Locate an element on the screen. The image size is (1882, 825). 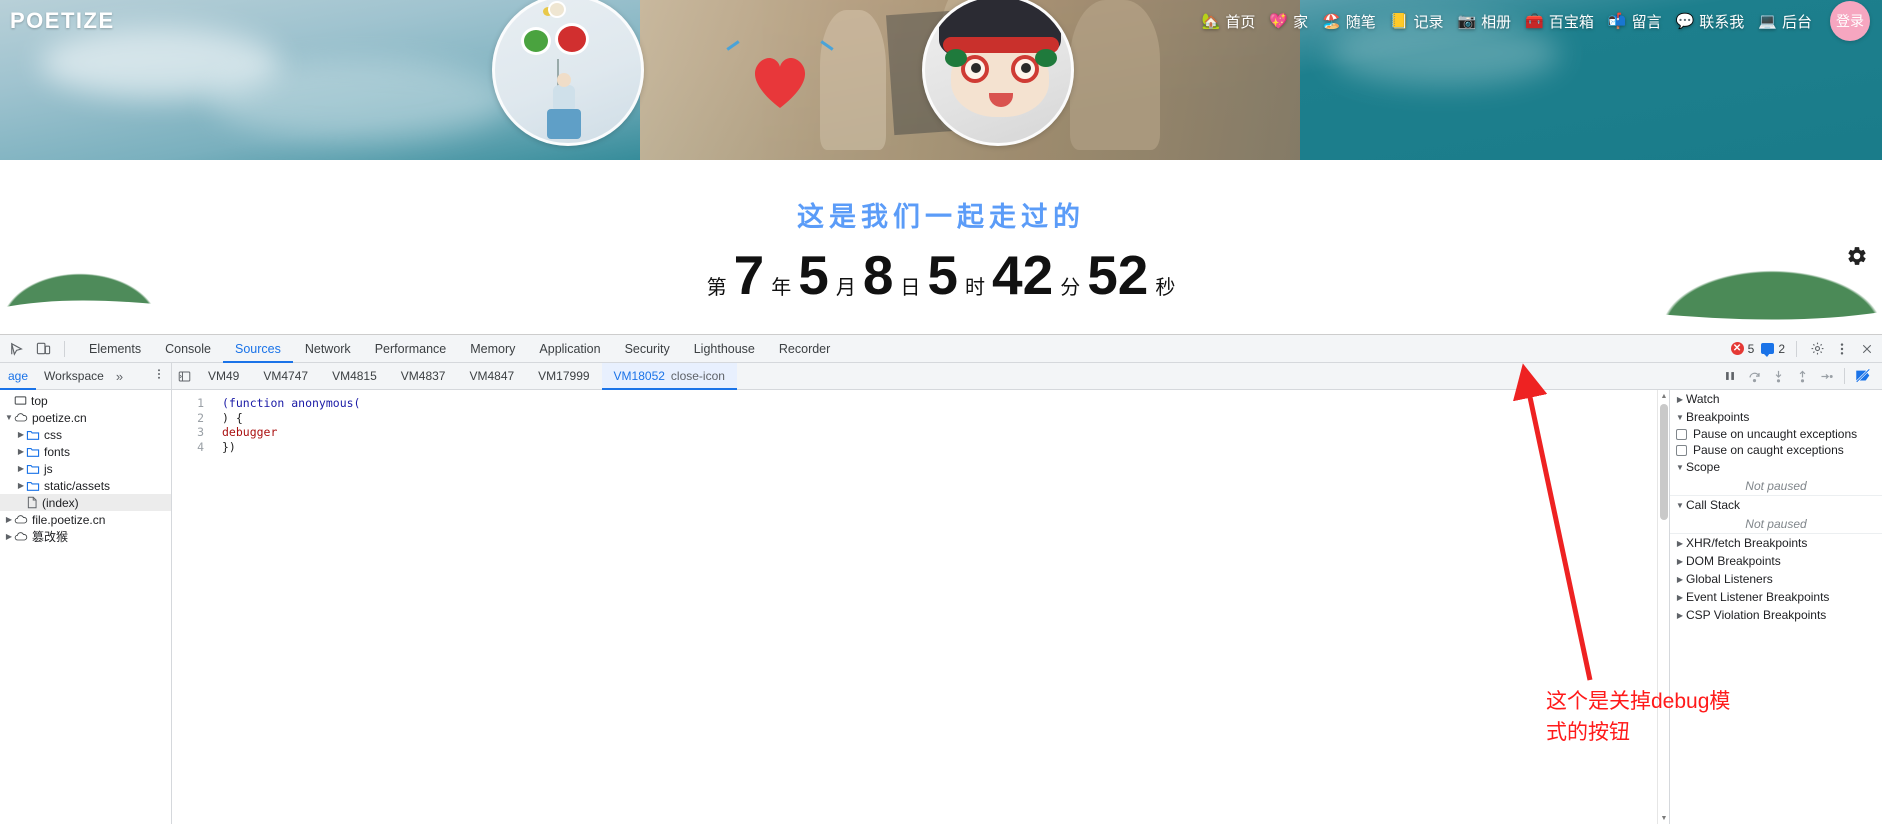
line-number: 4 is located at coordinates (200, 446).